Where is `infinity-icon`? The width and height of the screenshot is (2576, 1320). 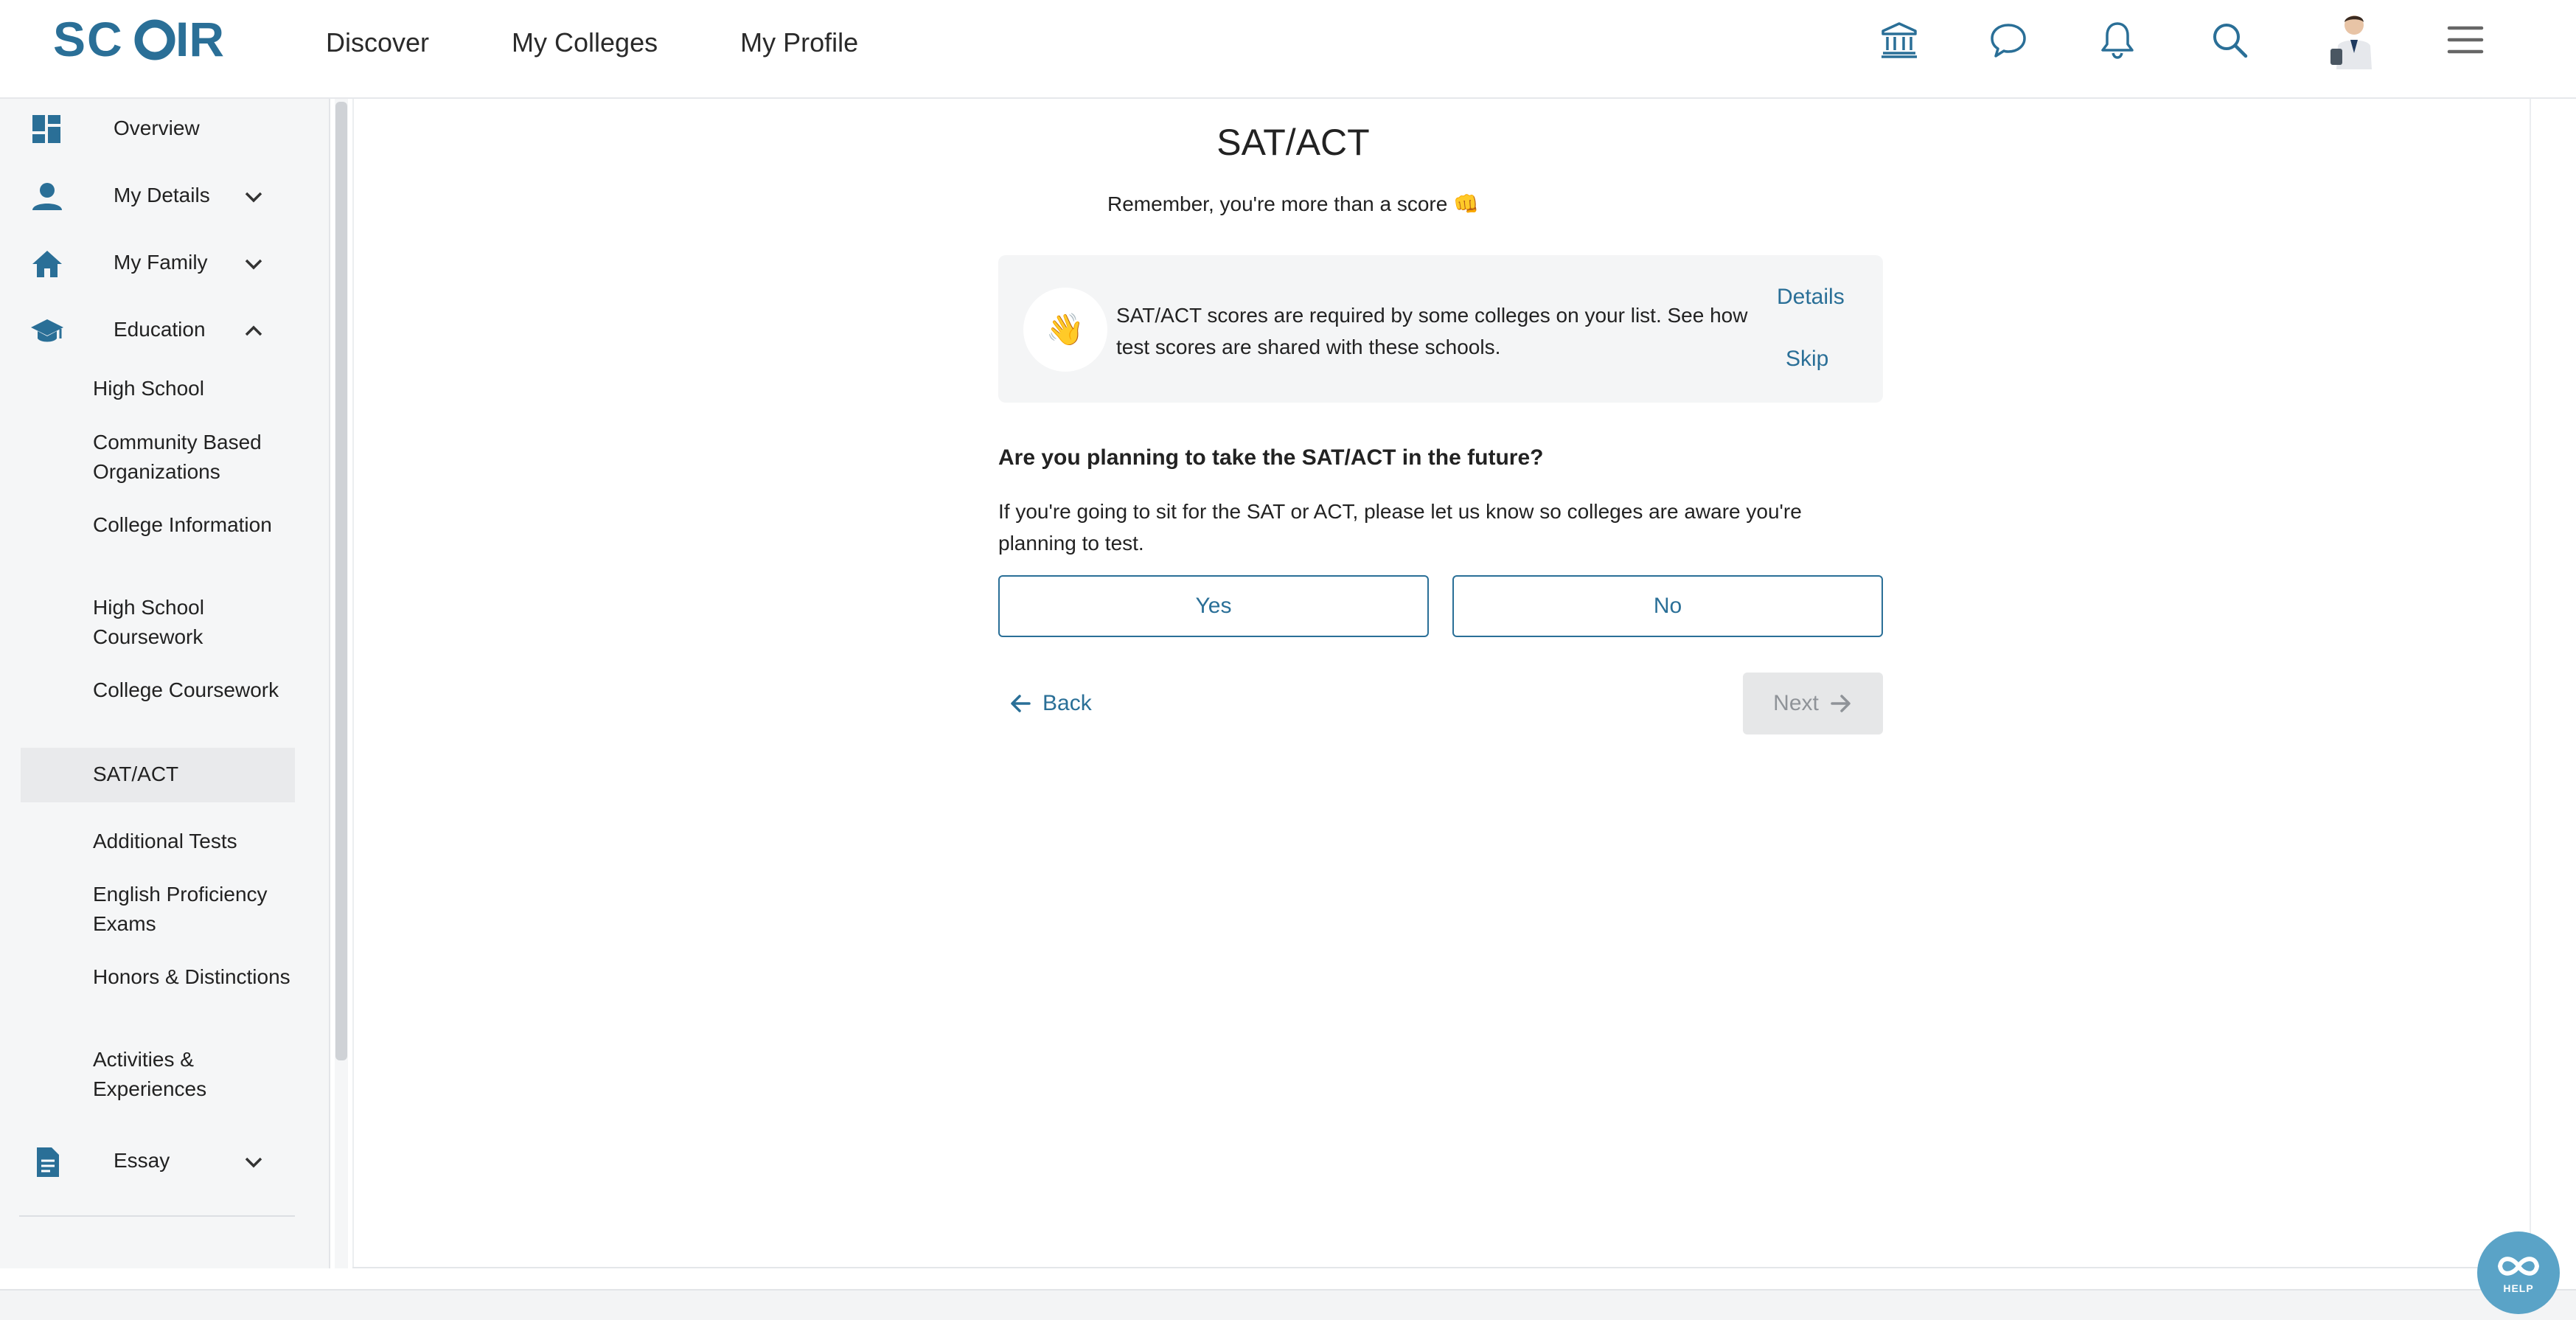 infinity-icon is located at coordinates (2519, 1266).